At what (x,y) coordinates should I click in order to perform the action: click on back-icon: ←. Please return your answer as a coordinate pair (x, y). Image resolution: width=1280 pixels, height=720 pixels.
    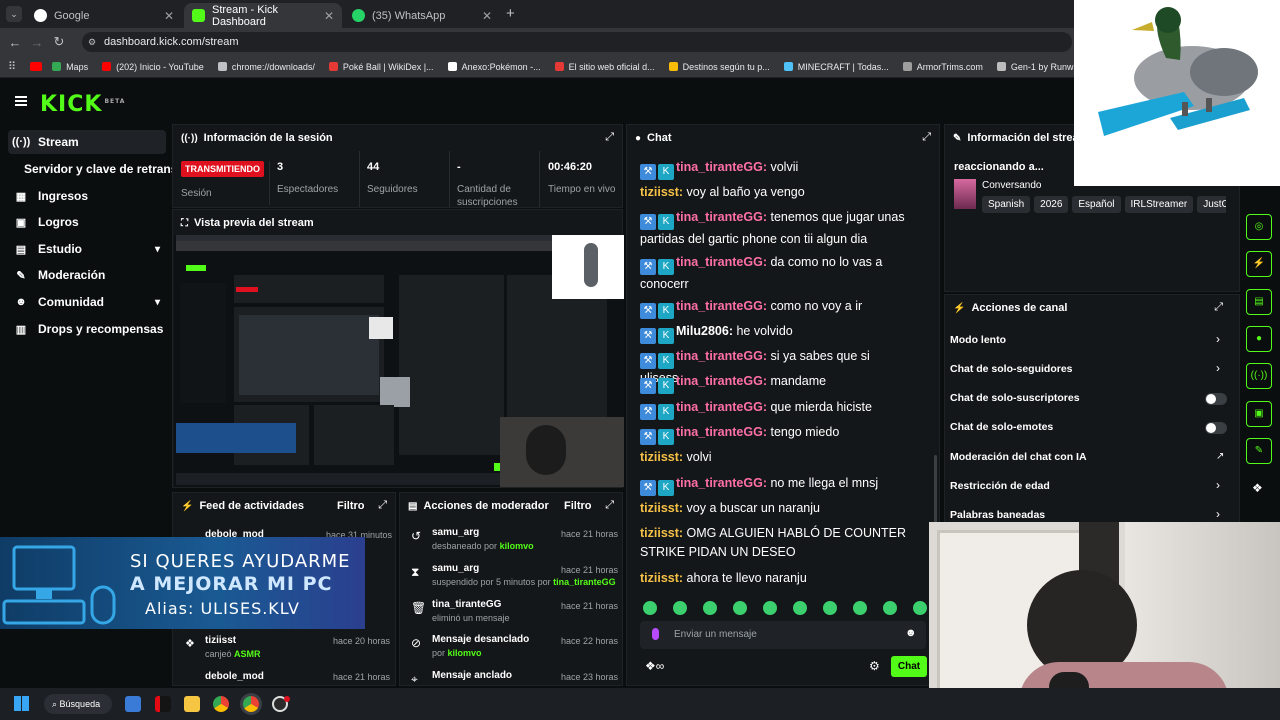
    Looking at the image, I should click on (15, 42).